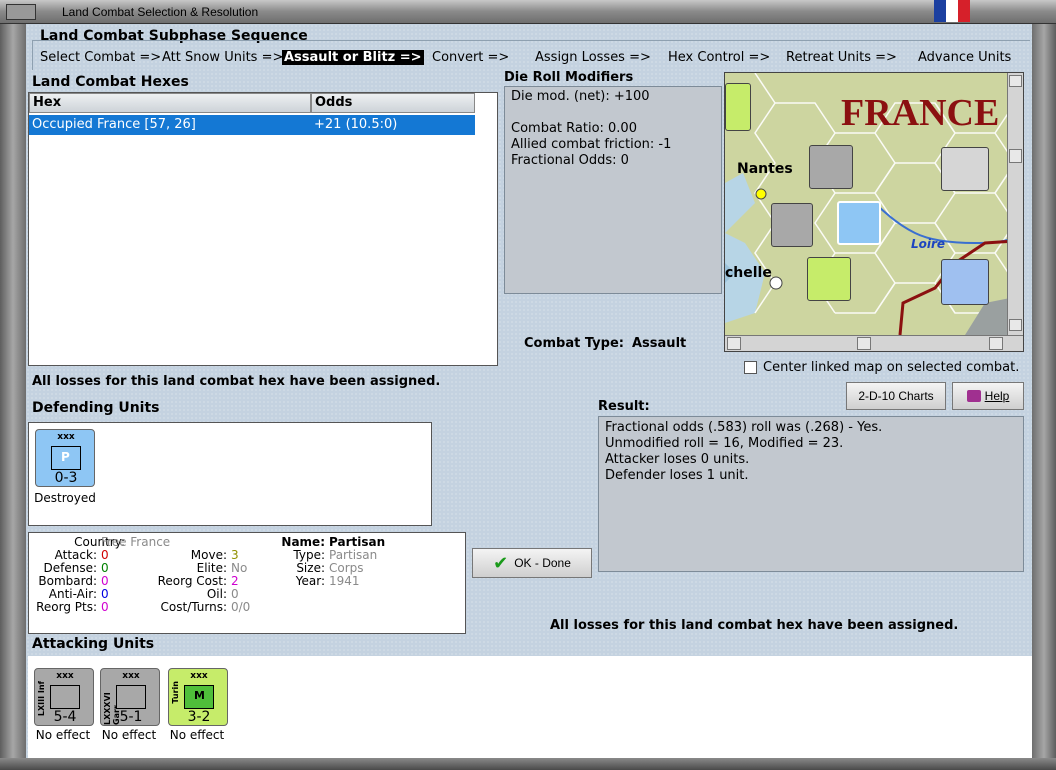  Describe the element at coordinates (569, 77) in the screenshot. I see `die-heading: Die Roll Modifiers` at that location.